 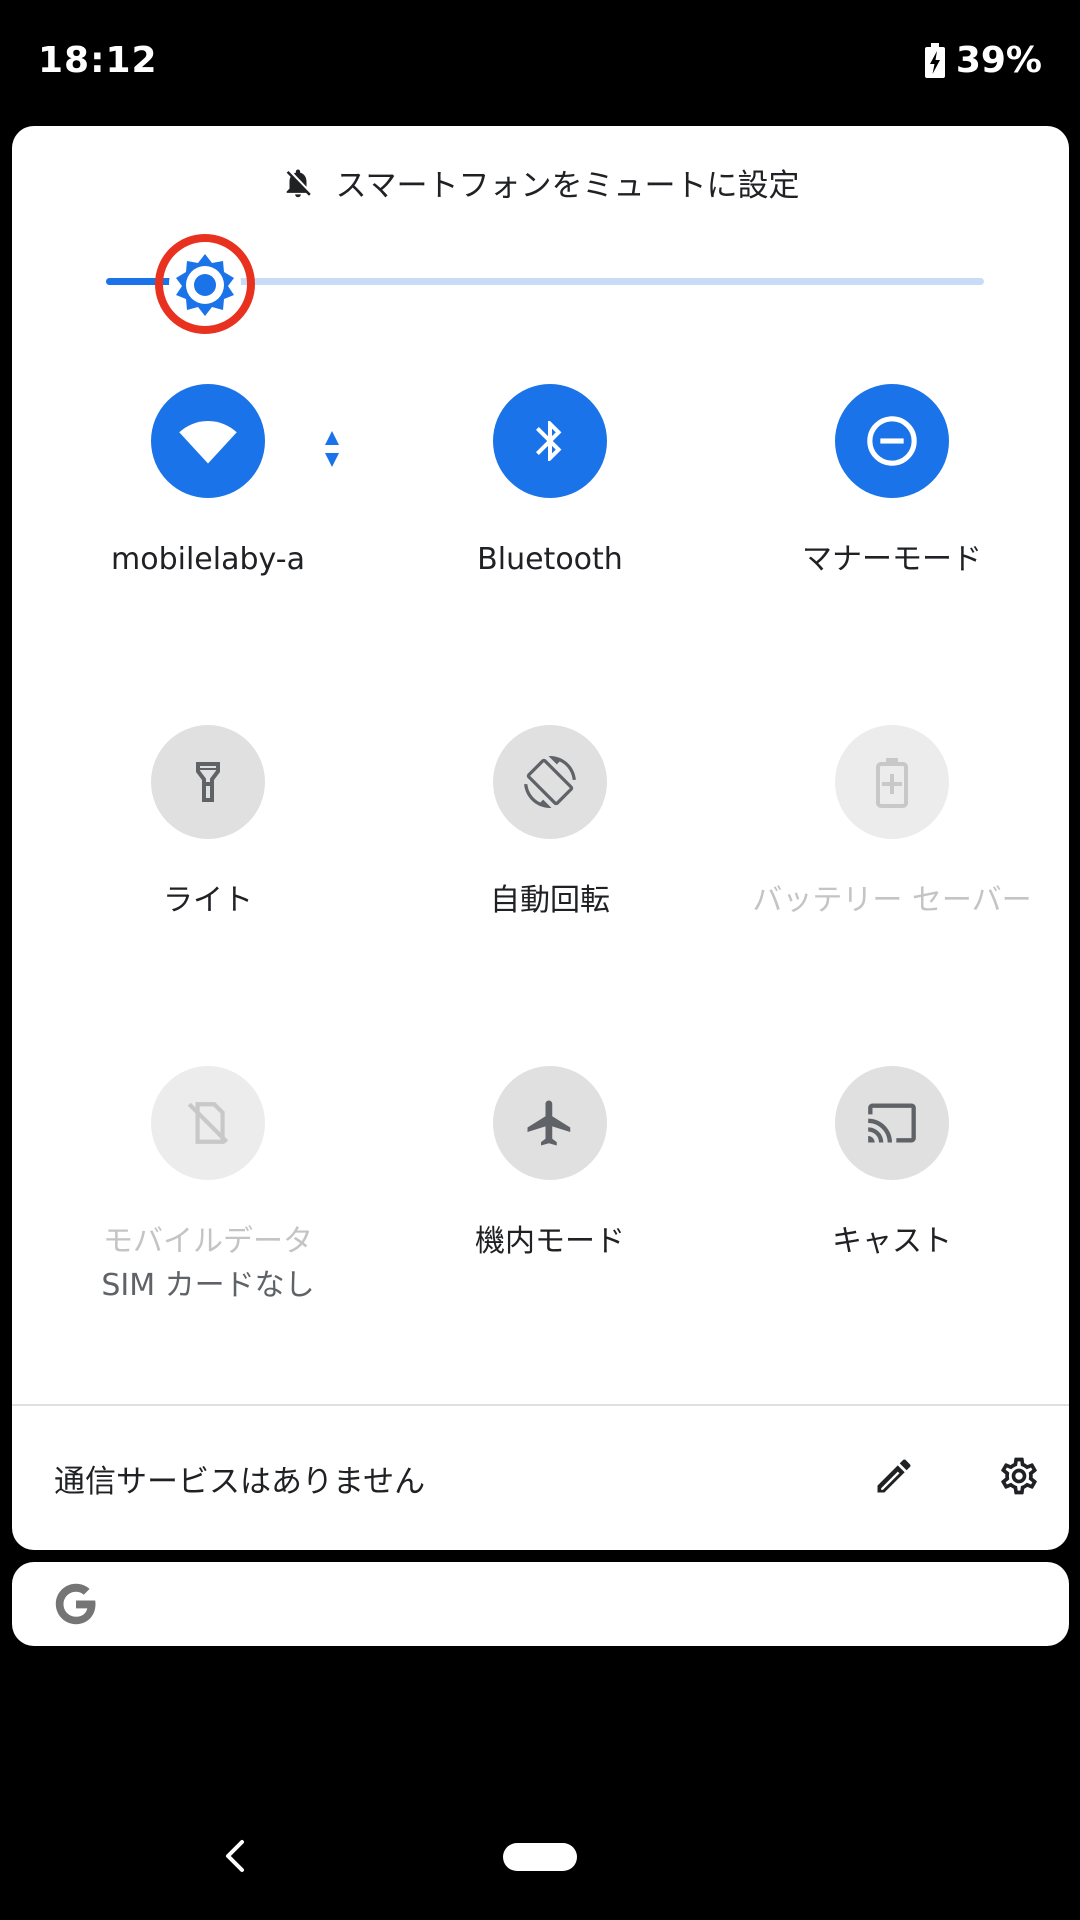 I want to click on flashlight-icon, so click(x=208, y=782).